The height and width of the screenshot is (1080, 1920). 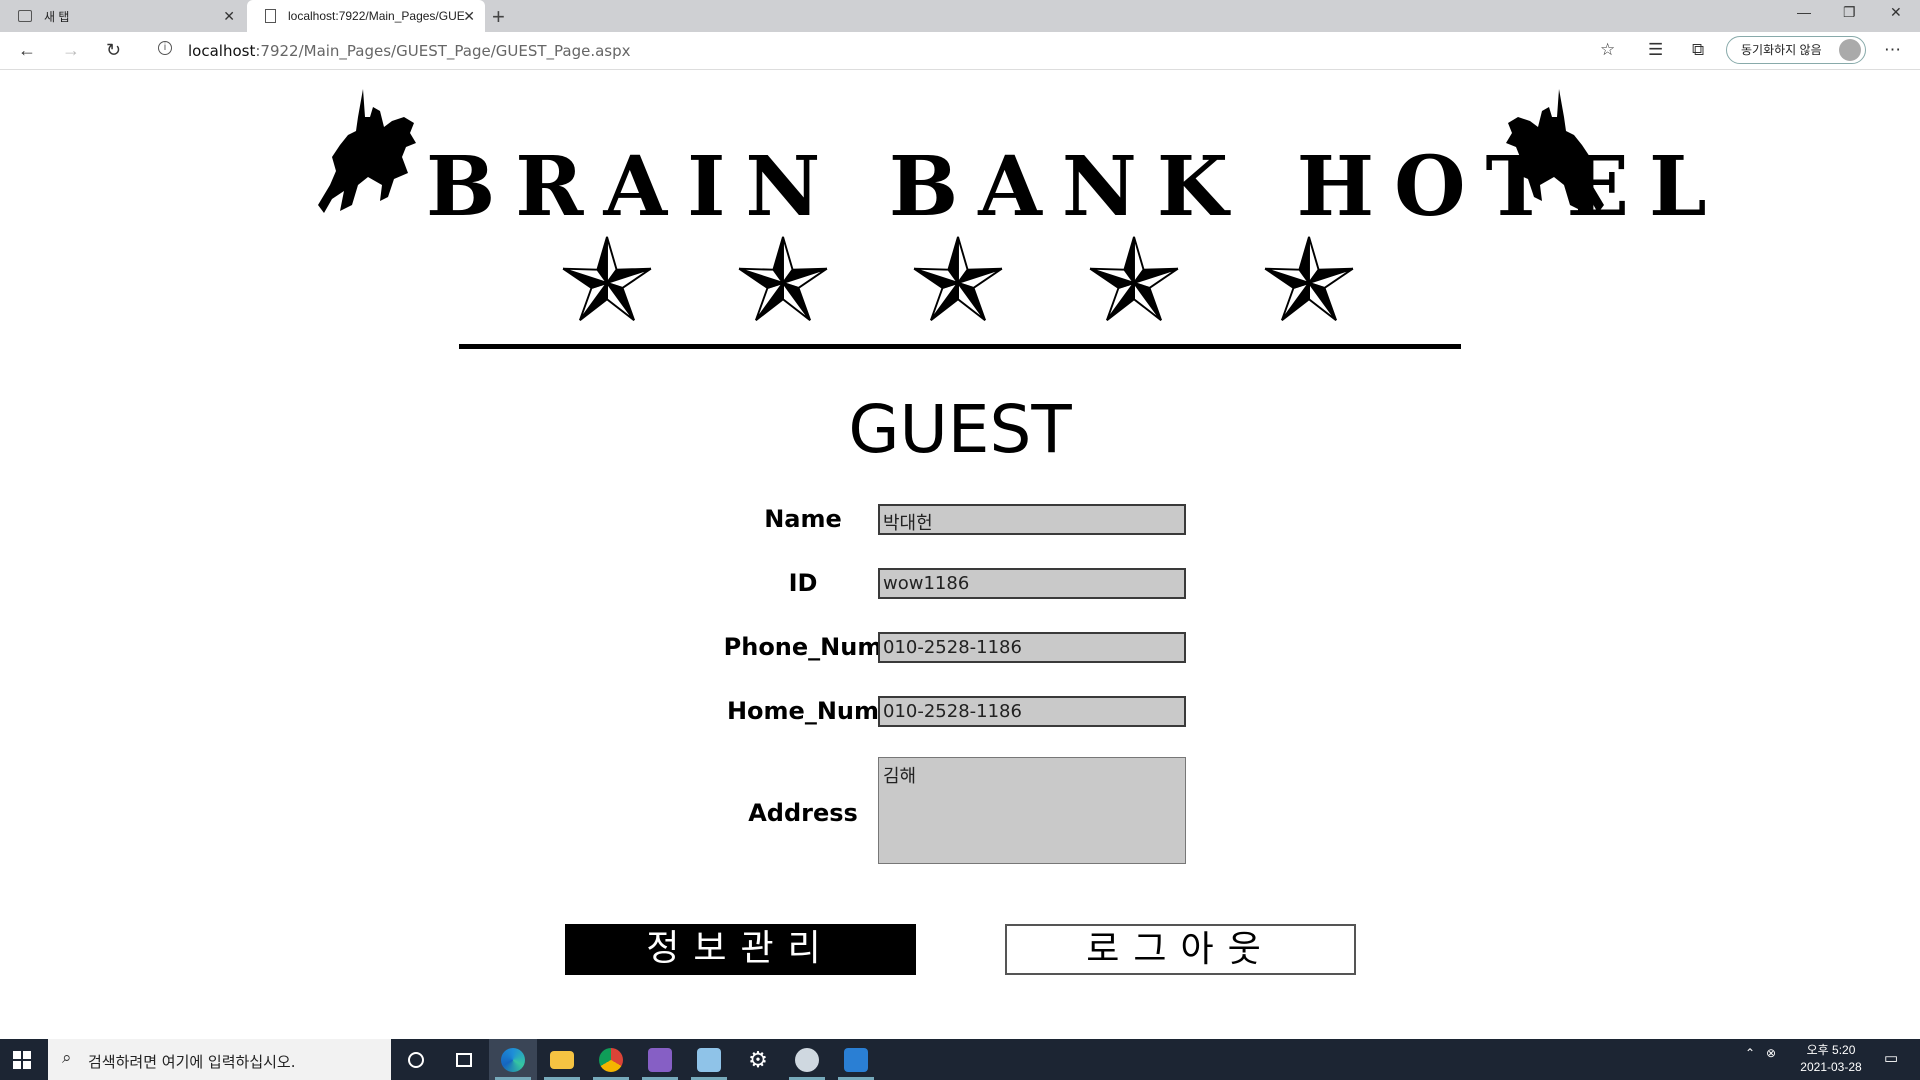 I want to click on taskbar-clock: 오후 5:20 2021-03-28, so click(x=1831, y=1059).